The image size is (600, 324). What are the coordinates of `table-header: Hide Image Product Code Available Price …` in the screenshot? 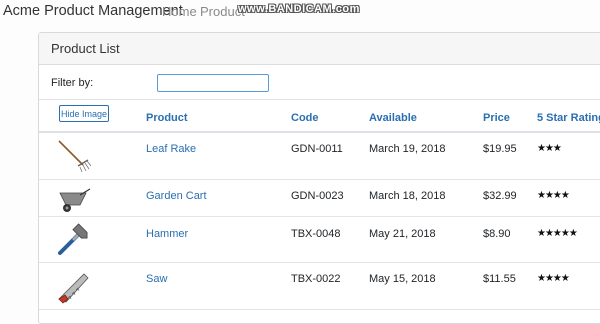 It's located at (319, 116).